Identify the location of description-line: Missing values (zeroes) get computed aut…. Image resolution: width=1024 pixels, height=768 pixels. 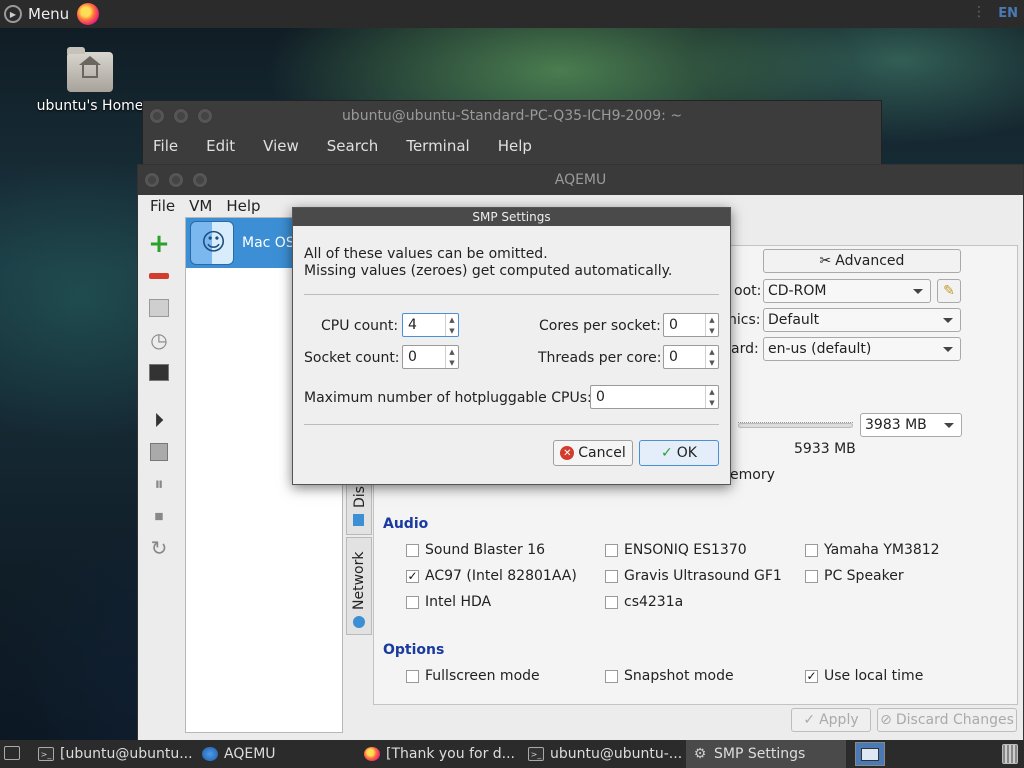
(488, 271).